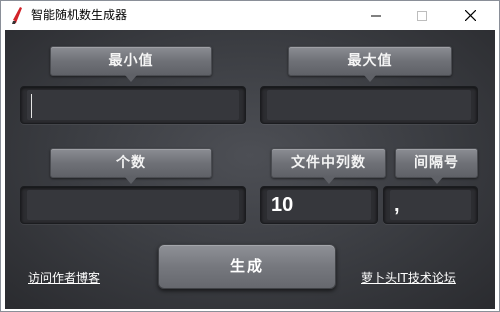  I want to click on maximize-button, so click(422, 15).